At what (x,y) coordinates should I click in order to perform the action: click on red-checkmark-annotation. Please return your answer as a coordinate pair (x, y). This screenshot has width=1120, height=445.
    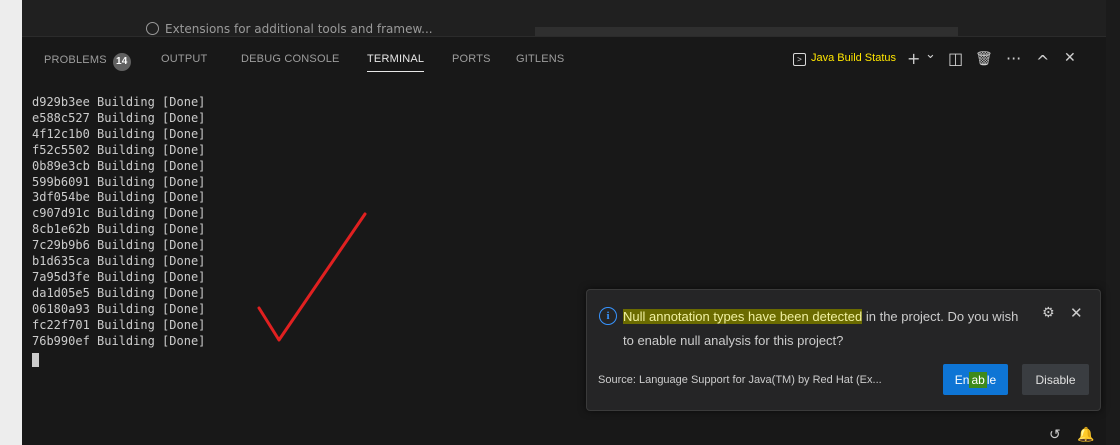
    Looking at the image, I should click on (312, 277).